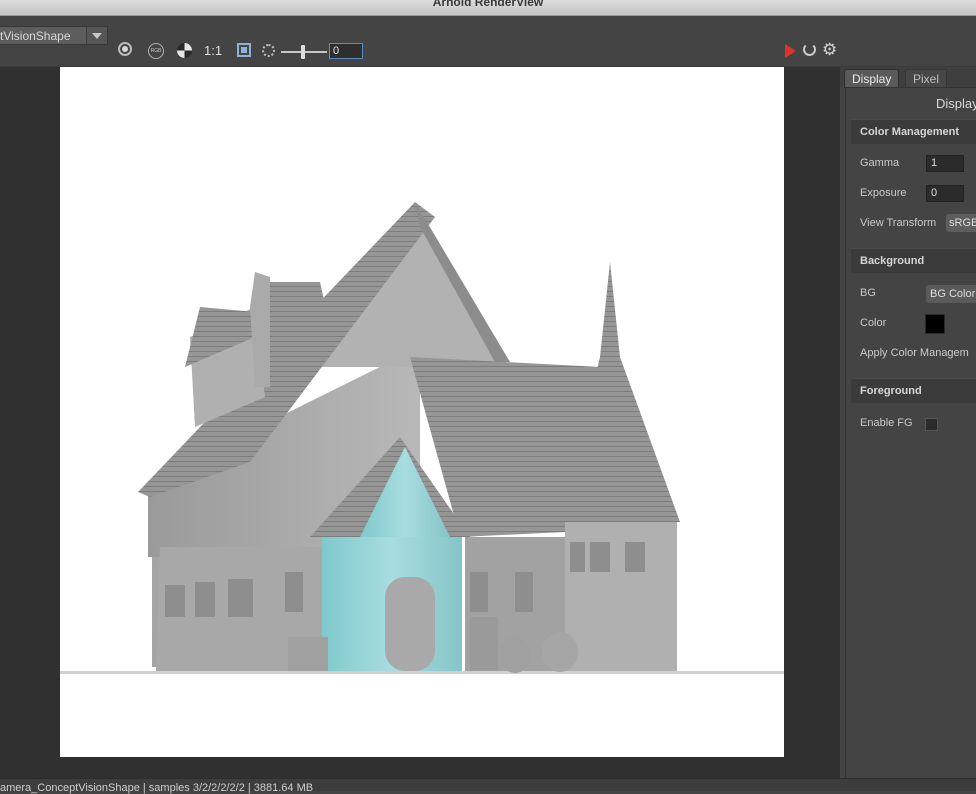 The height and width of the screenshot is (794, 976). Describe the element at coordinates (213, 52) in the screenshot. I see `zoom-ratio-button: 1:1` at that location.